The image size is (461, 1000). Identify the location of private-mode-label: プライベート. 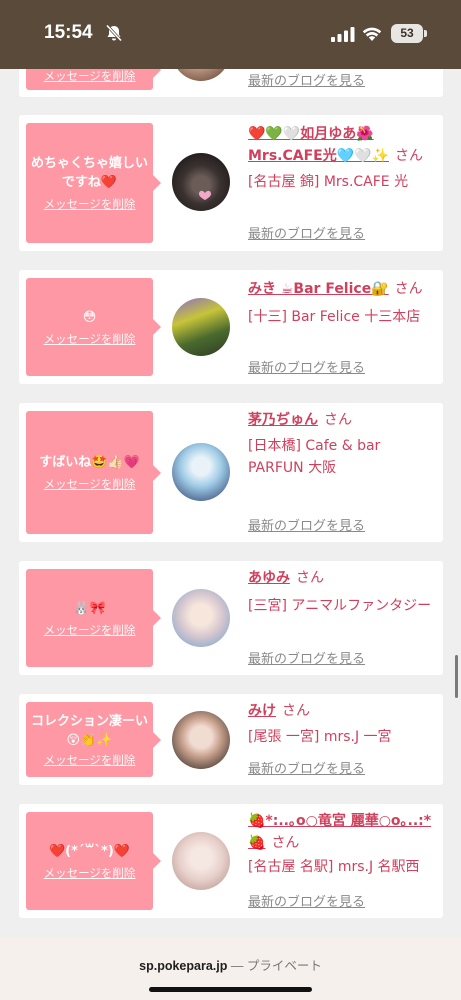
(284, 966).